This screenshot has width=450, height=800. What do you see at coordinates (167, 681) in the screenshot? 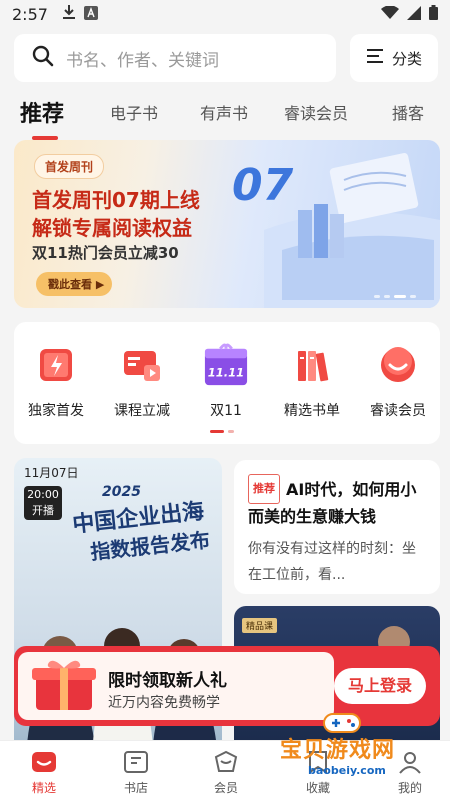
I see `promo-title: 限时领取新人礼` at bounding box center [167, 681].